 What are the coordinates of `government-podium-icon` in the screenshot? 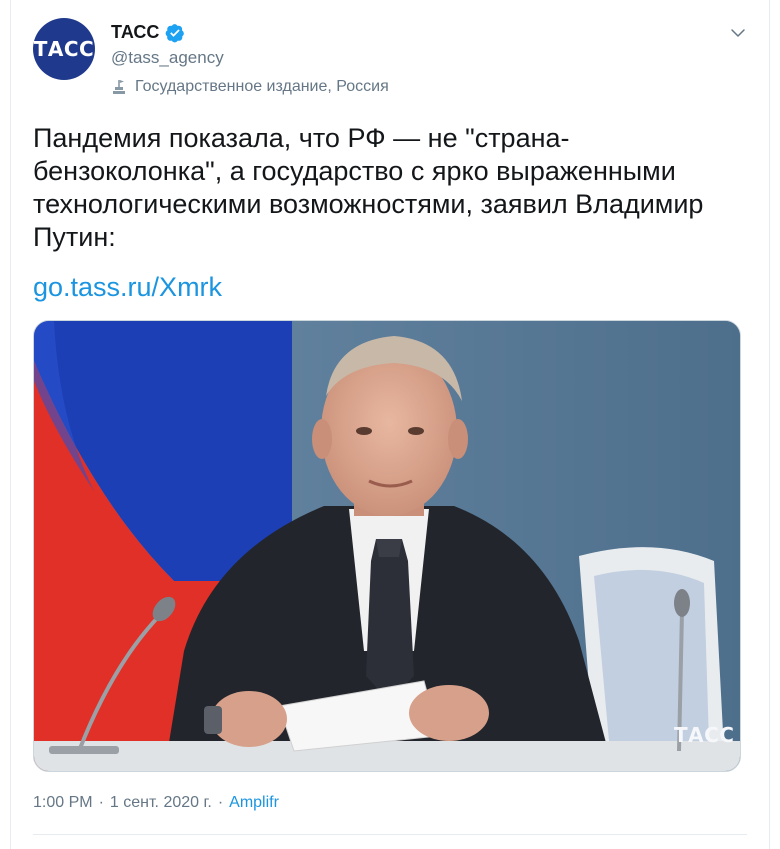 It's located at (119, 87).